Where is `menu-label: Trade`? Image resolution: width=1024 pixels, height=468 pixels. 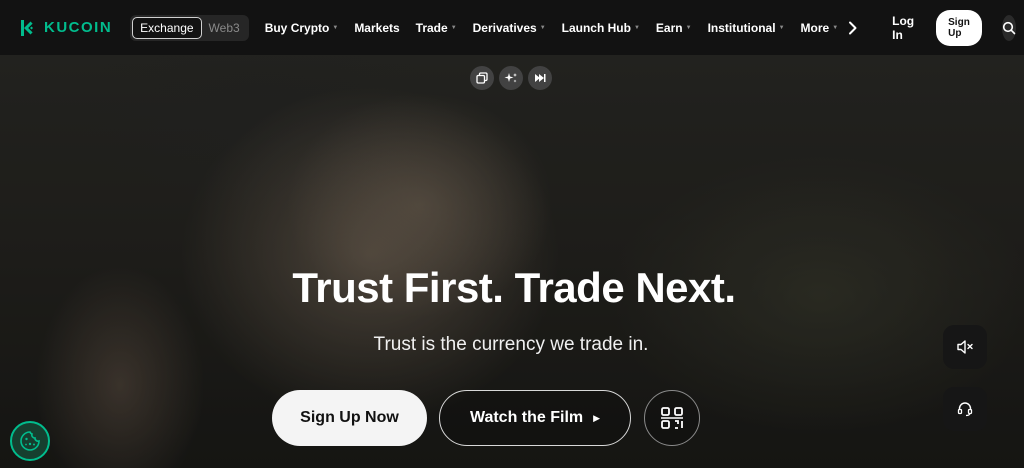
menu-label: Trade is located at coordinates (431, 27).